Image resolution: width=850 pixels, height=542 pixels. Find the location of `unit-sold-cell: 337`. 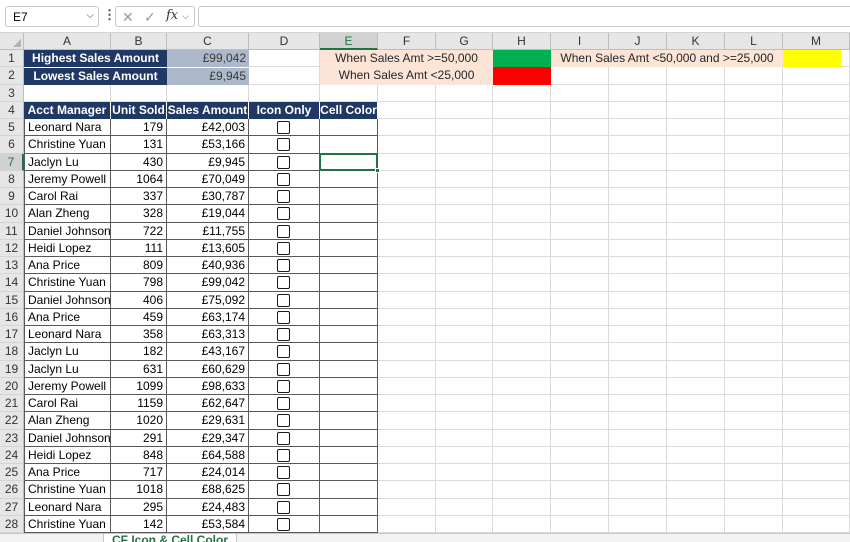

unit-sold-cell: 337 is located at coordinates (139, 197).